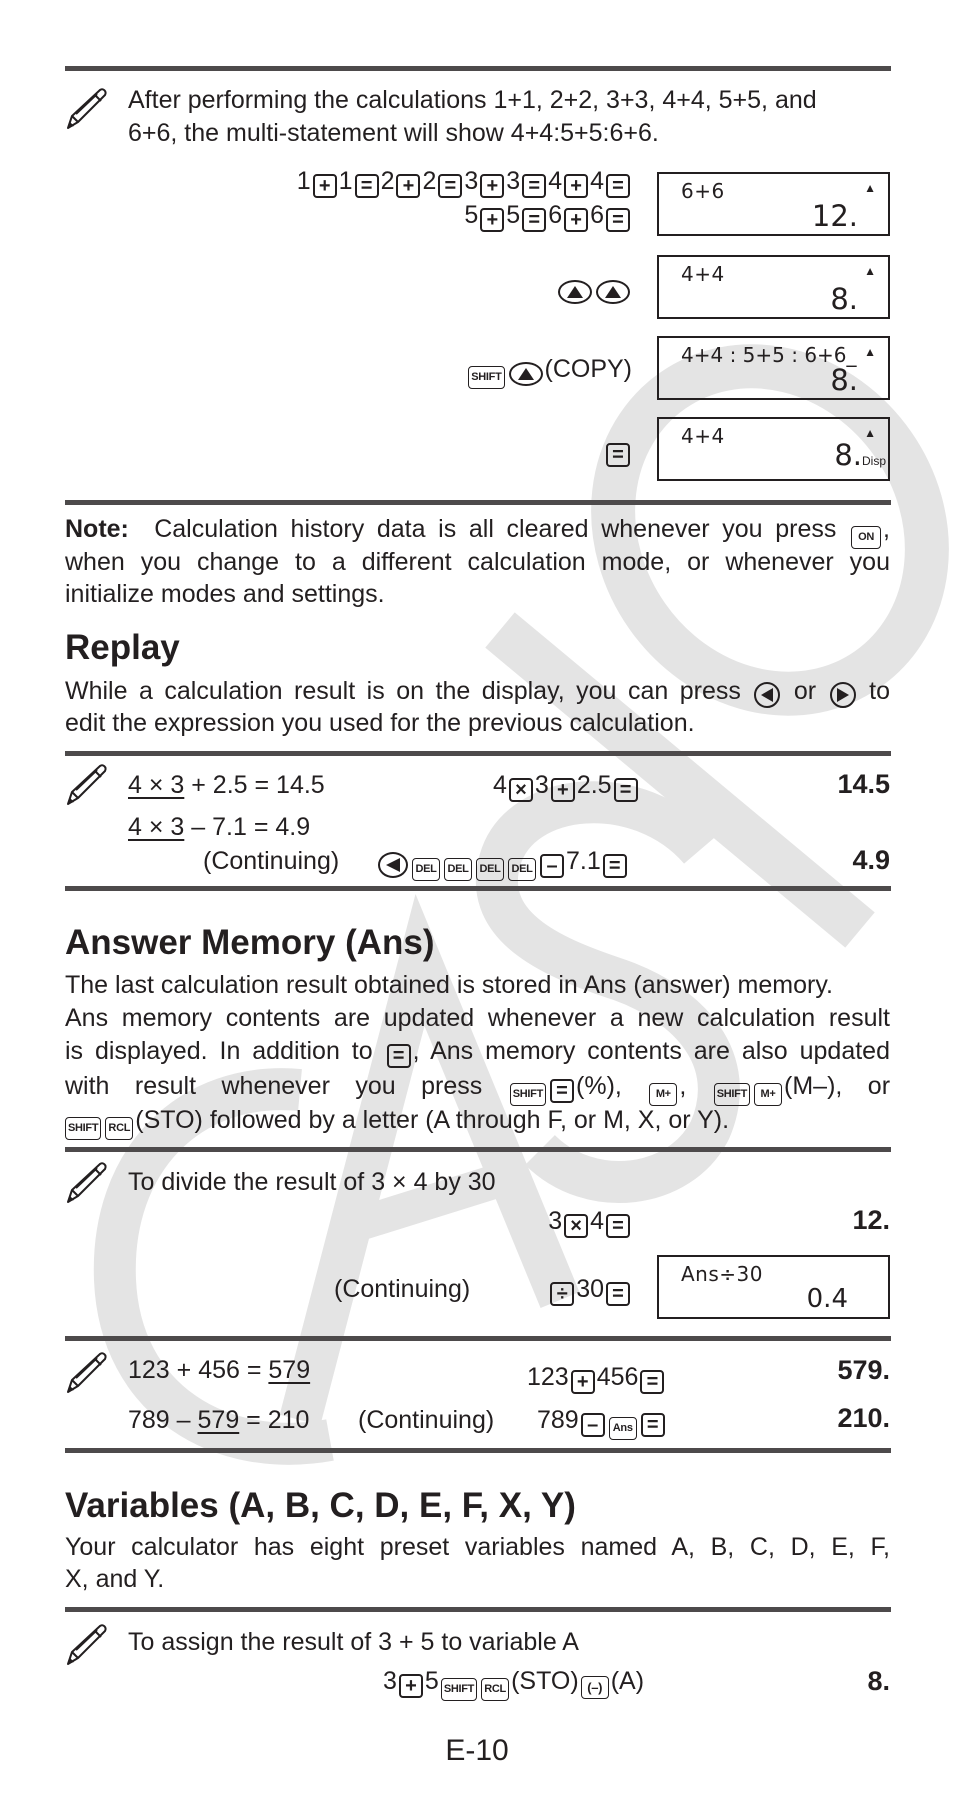  What do you see at coordinates (873, 461) in the screenshot?
I see `disp-indicator: Disp` at bounding box center [873, 461].